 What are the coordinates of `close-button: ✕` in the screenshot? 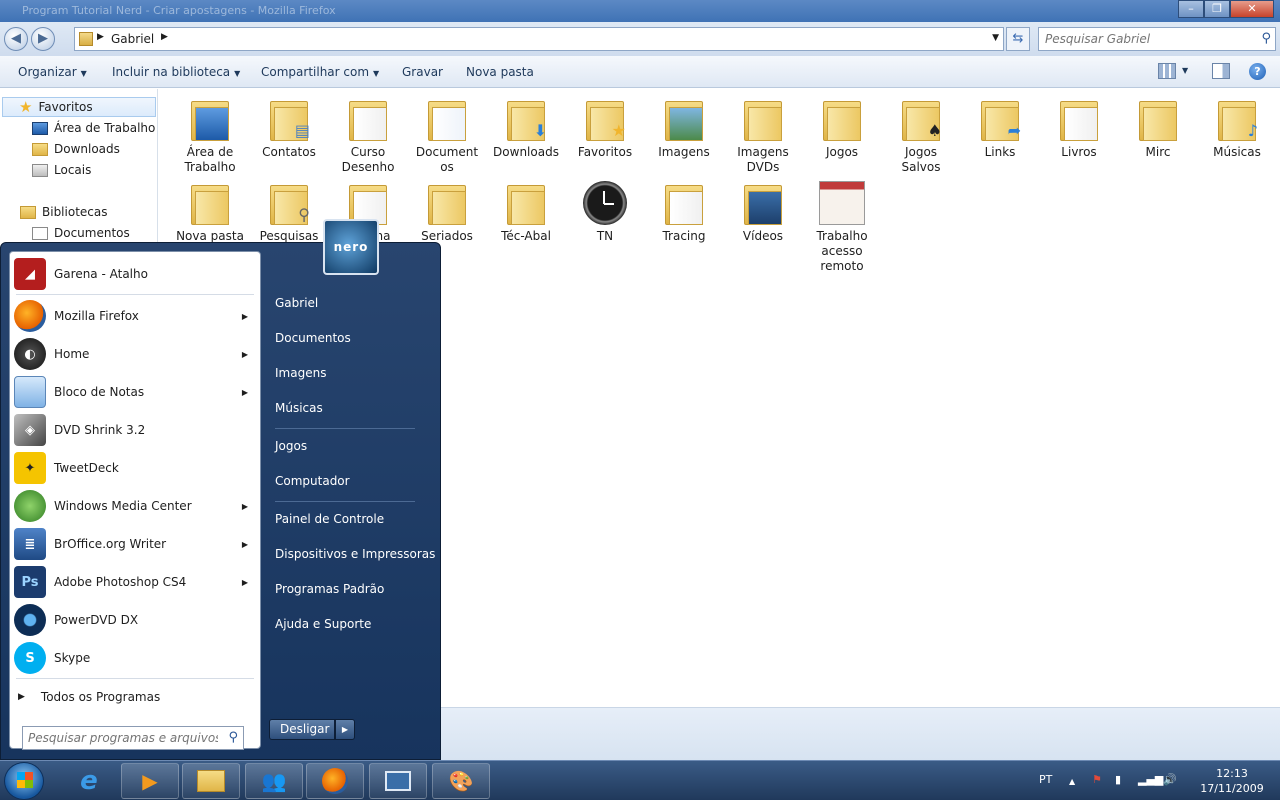 It's located at (1252, 9).